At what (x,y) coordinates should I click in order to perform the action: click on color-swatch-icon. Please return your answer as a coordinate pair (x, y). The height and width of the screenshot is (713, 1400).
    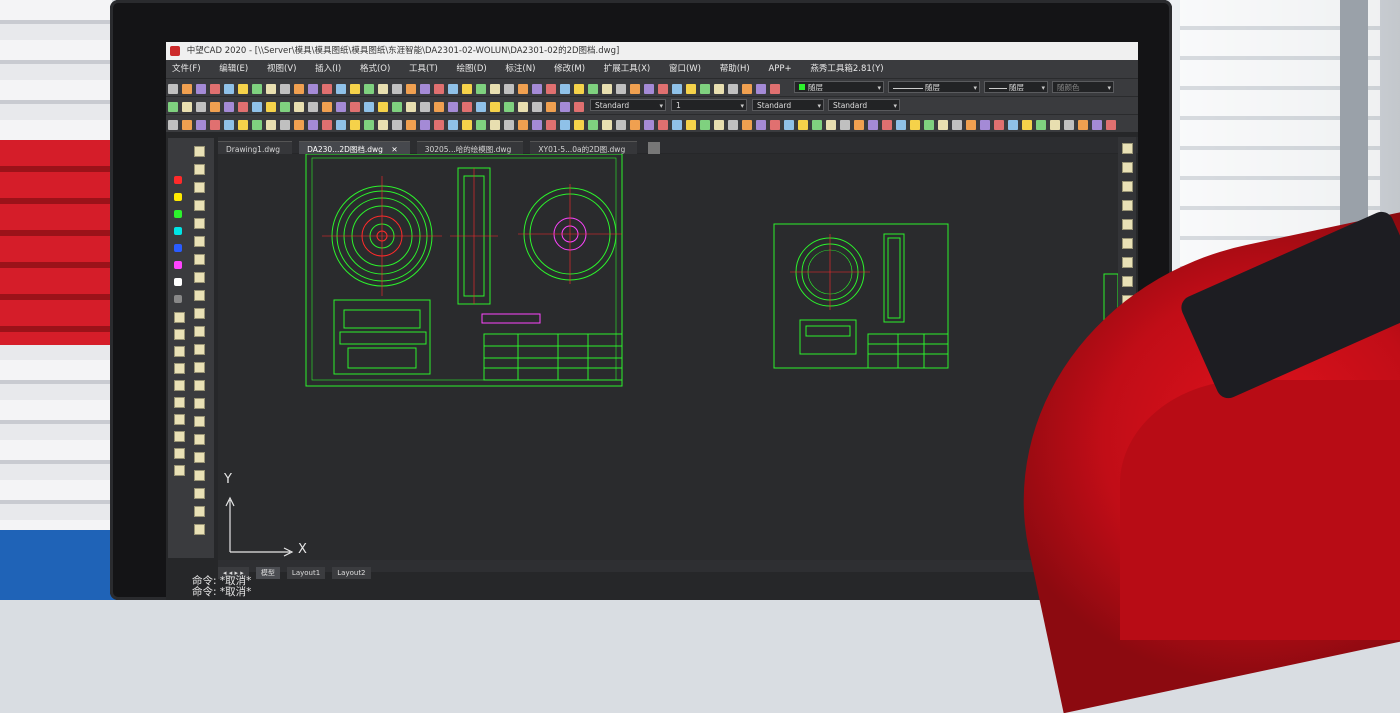
    Looking at the image, I should click on (178, 248).